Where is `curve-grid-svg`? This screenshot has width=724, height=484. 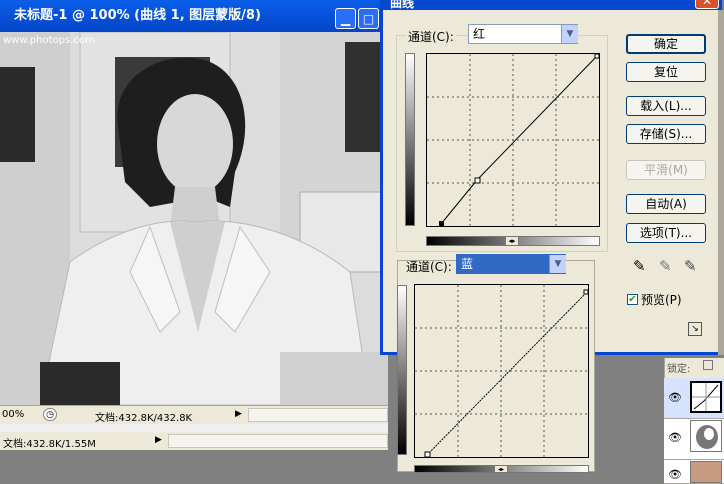
curve-grid-svg is located at coordinates (513, 139).